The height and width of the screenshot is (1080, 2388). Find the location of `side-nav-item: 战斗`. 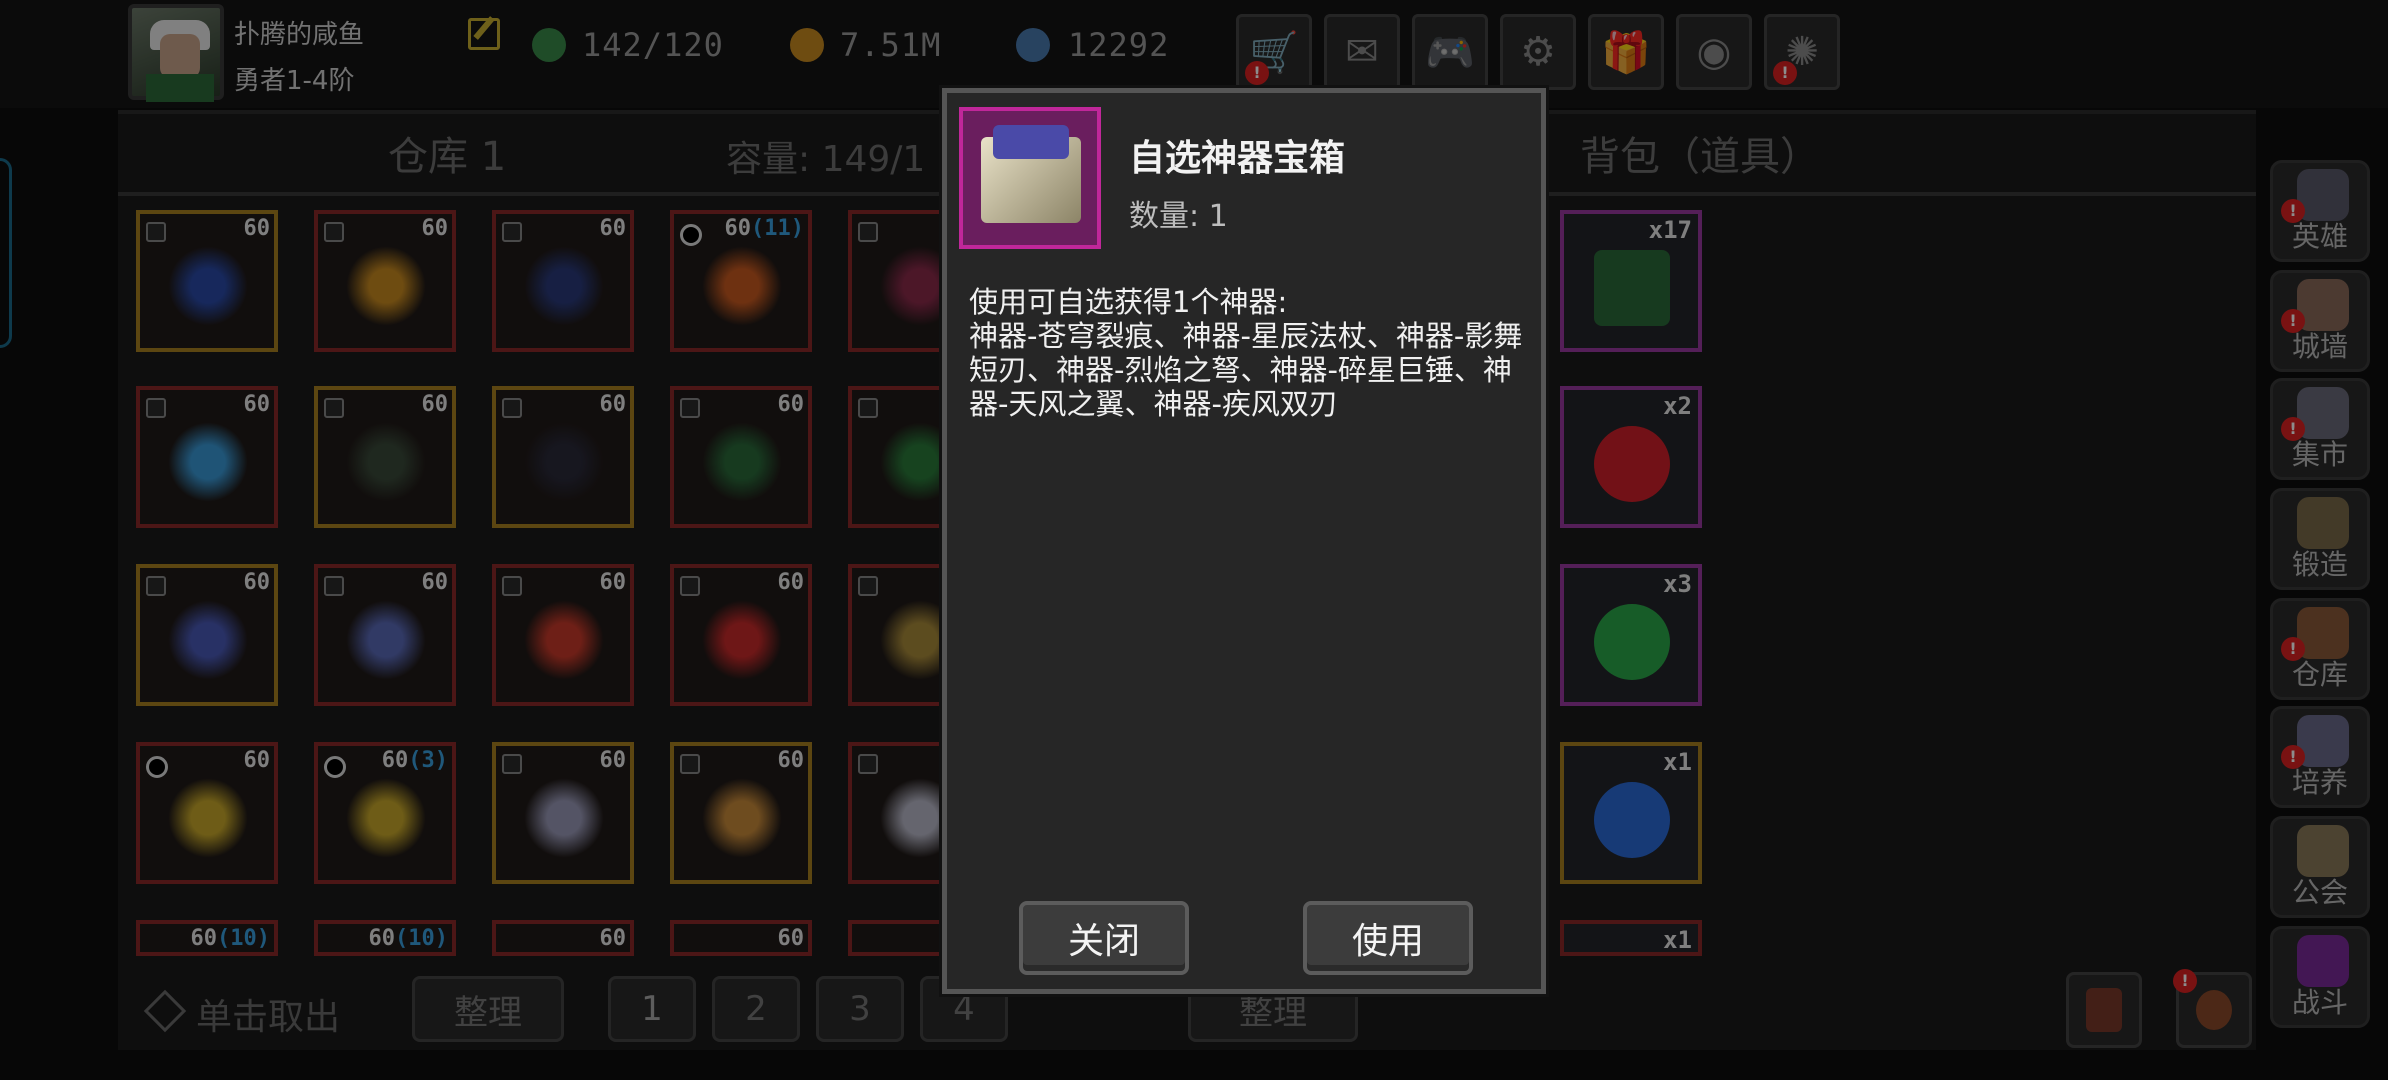

side-nav-item: 战斗 is located at coordinates (2320, 977).